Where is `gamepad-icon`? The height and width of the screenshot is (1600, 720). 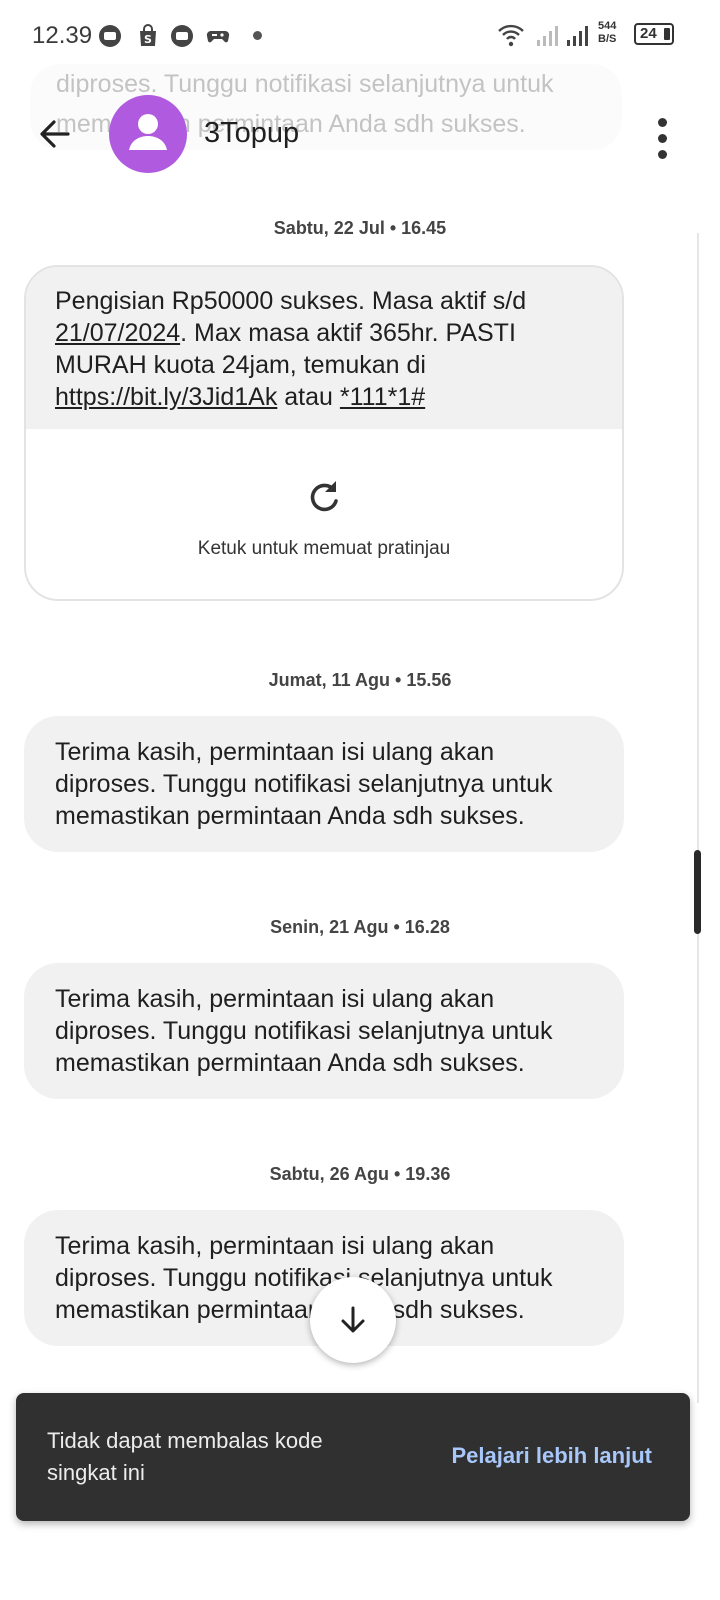
gamepad-icon is located at coordinates (218, 36).